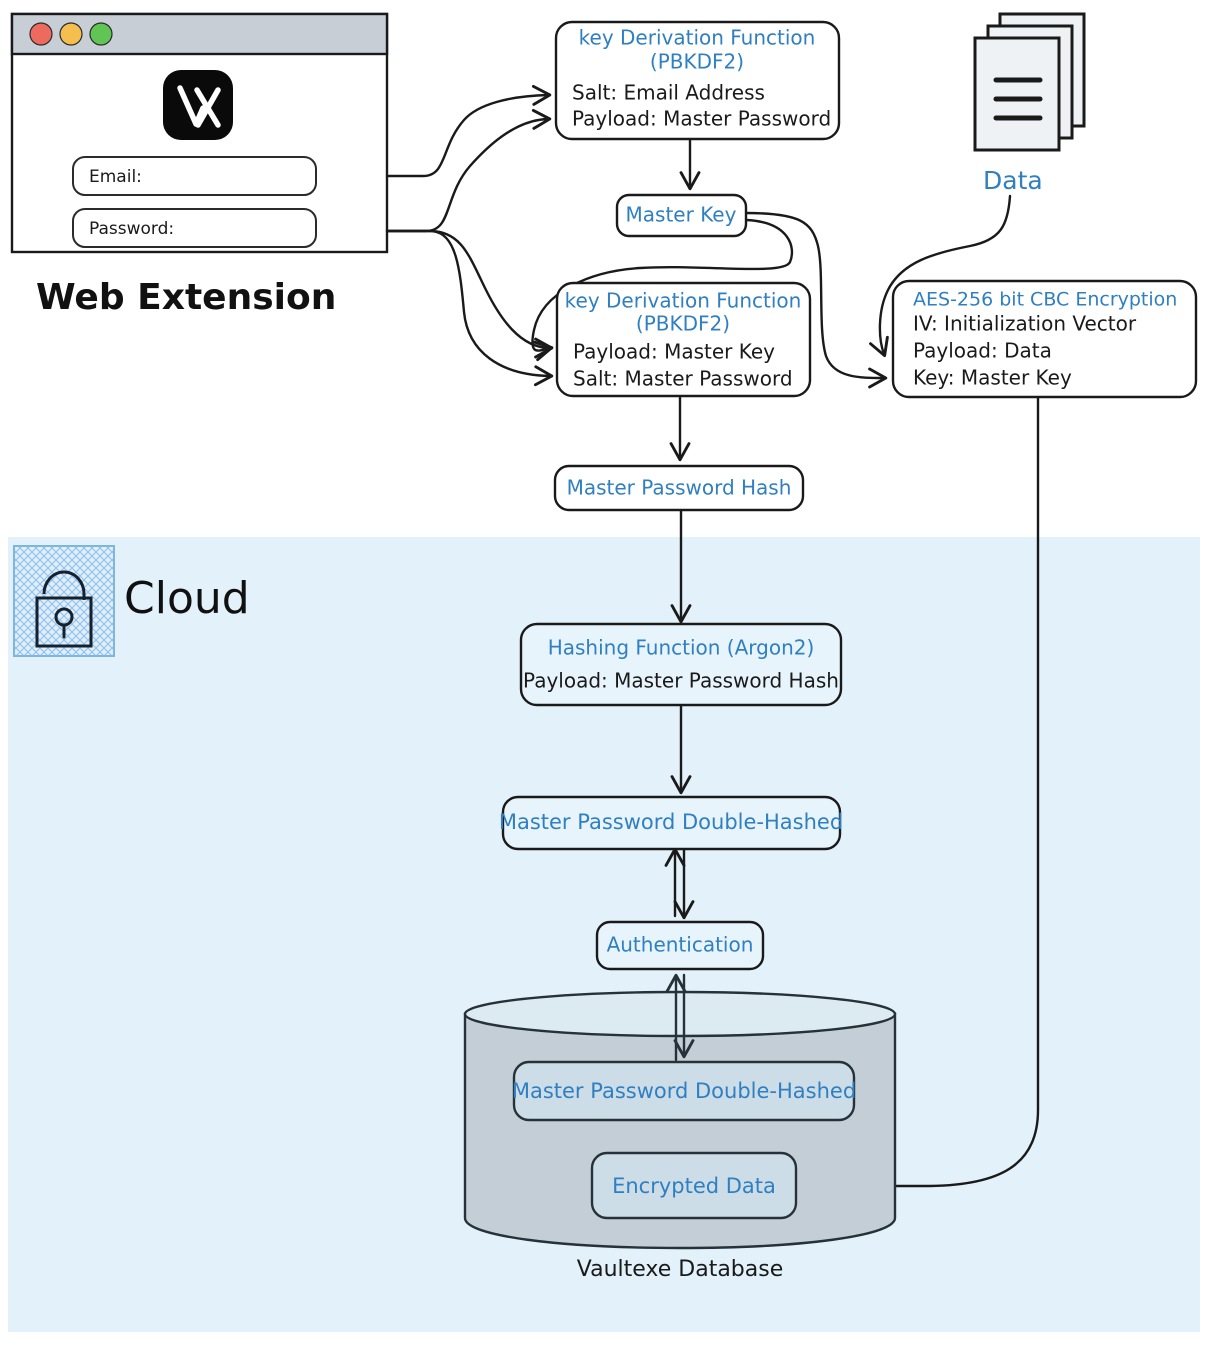 This screenshot has width=1208, height=1356. What do you see at coordinates (1029, 82) in the screenshot?
I see `documents-stack-icon` at bounding box center [1029, 82].